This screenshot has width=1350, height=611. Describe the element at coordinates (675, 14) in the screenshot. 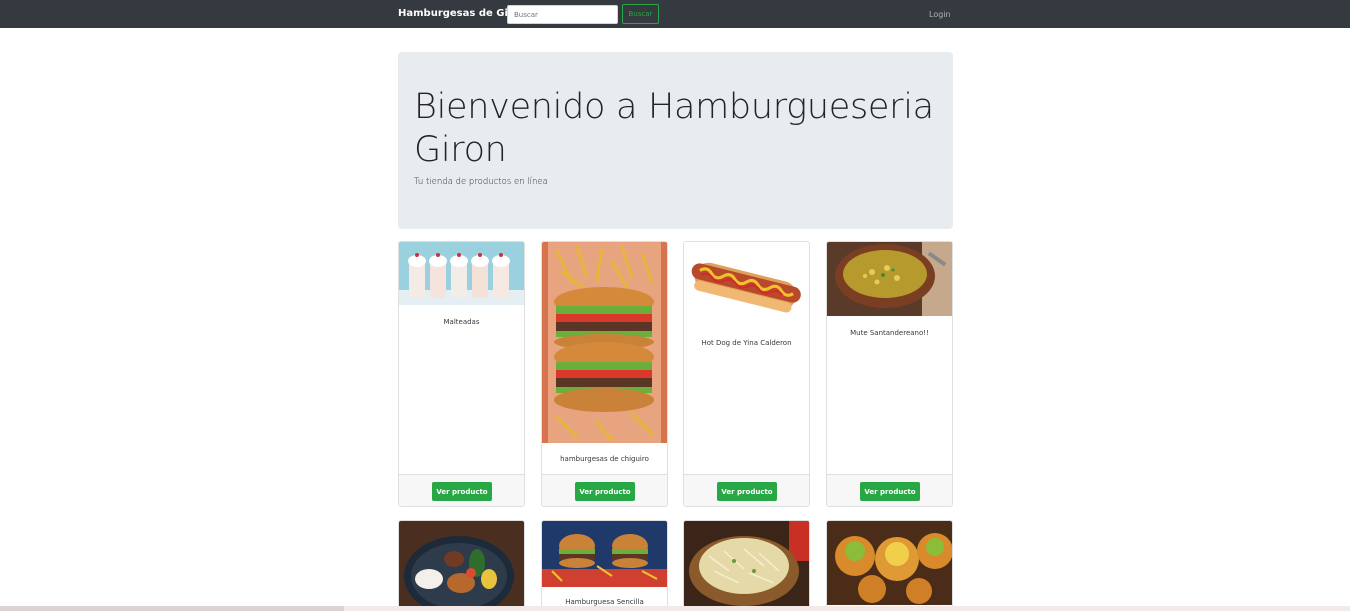

I see `top-navbar: Hamburgesas de Giron Buscar Login` at that location.